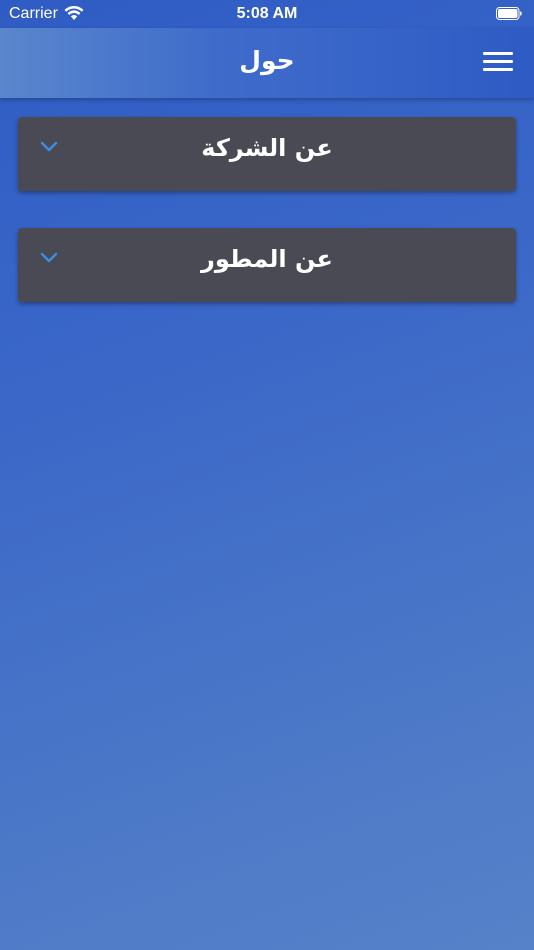  I want to click on accordion-about-company: عن الشركة, so click(267, 154).